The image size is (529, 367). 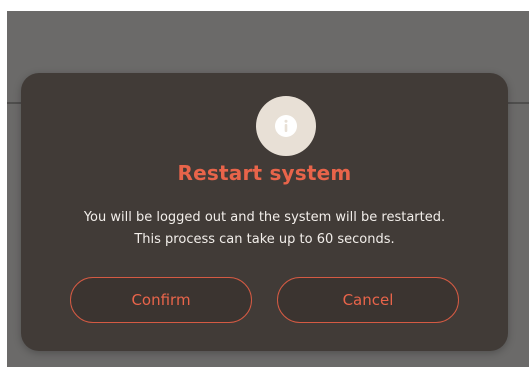 What do you see at coordinates (264, 239) in the screenshot?
I see `dialog-message-line-2: This process can take up to 60 seconds.` at bounding box center [264, 239].